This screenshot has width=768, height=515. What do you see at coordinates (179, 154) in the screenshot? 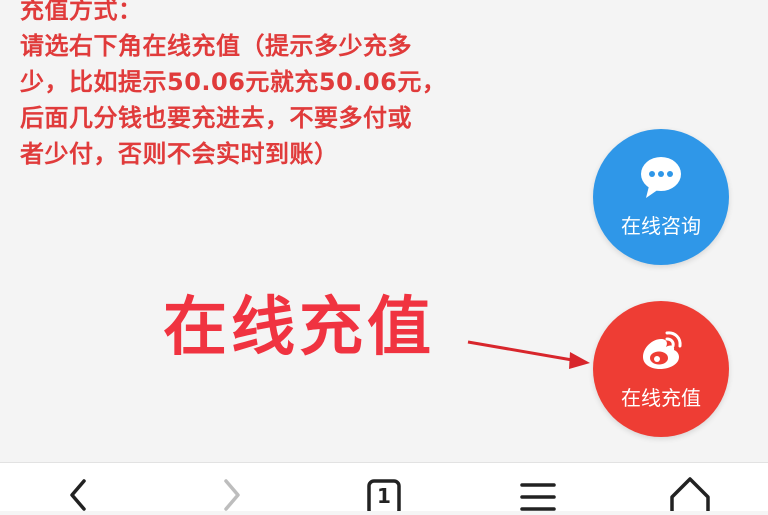
I see `instruction-line: 者少付，否则不会实时到账）` at bounding box center [179, 154].